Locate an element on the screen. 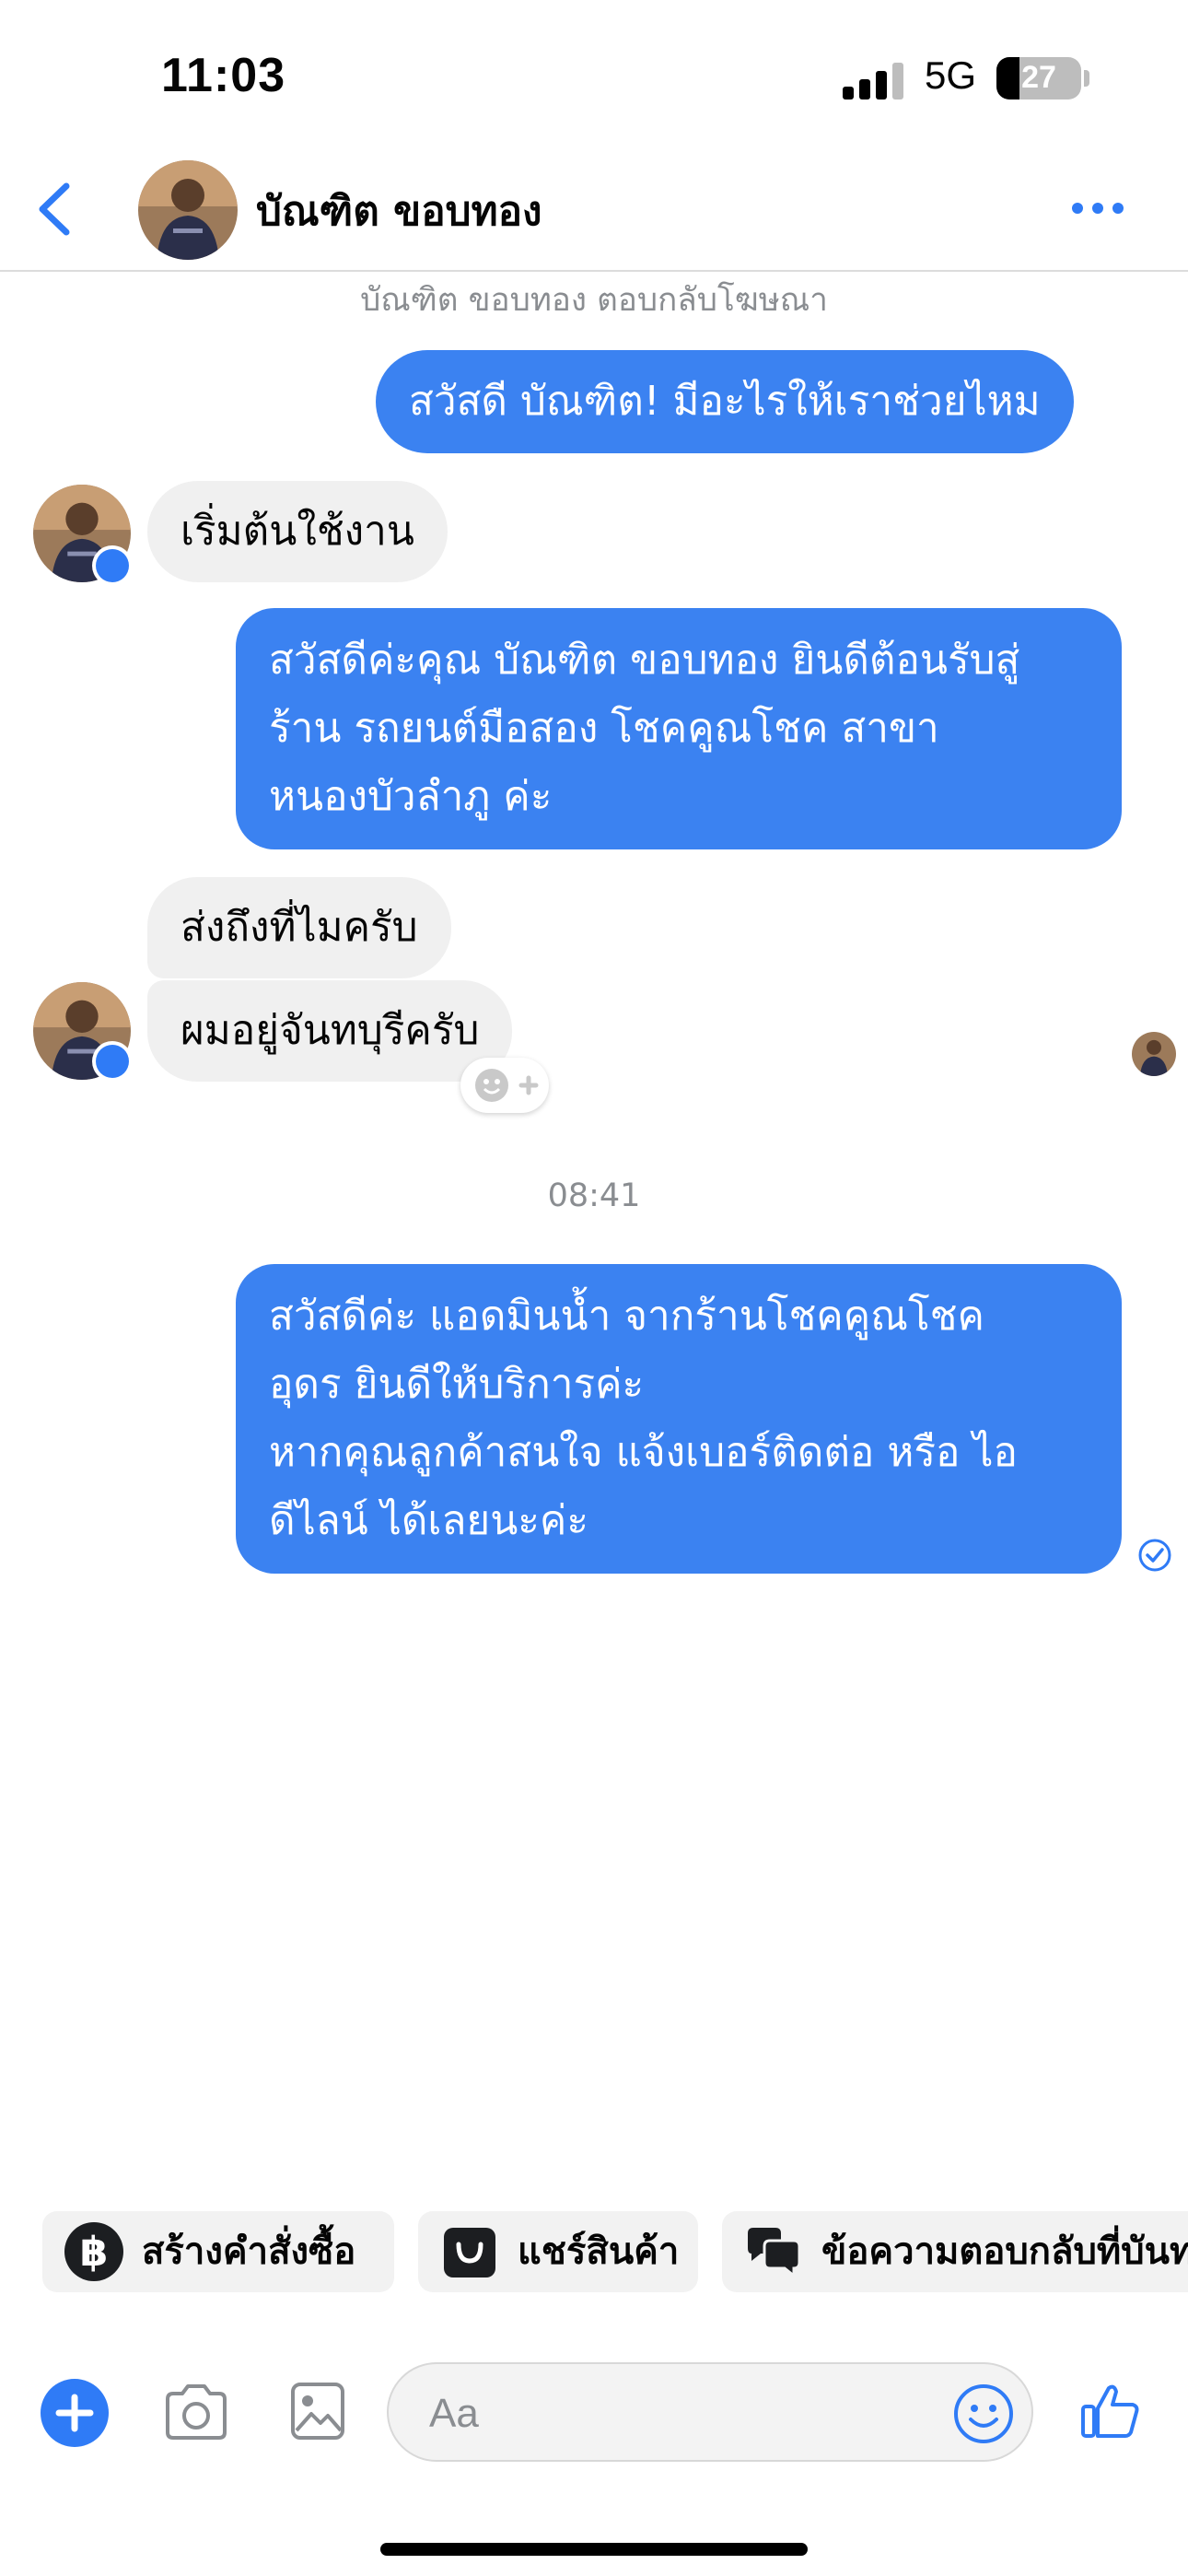 The image size is (1188, 2576). shop-bag-icon is located at coordinates (469, 2252).